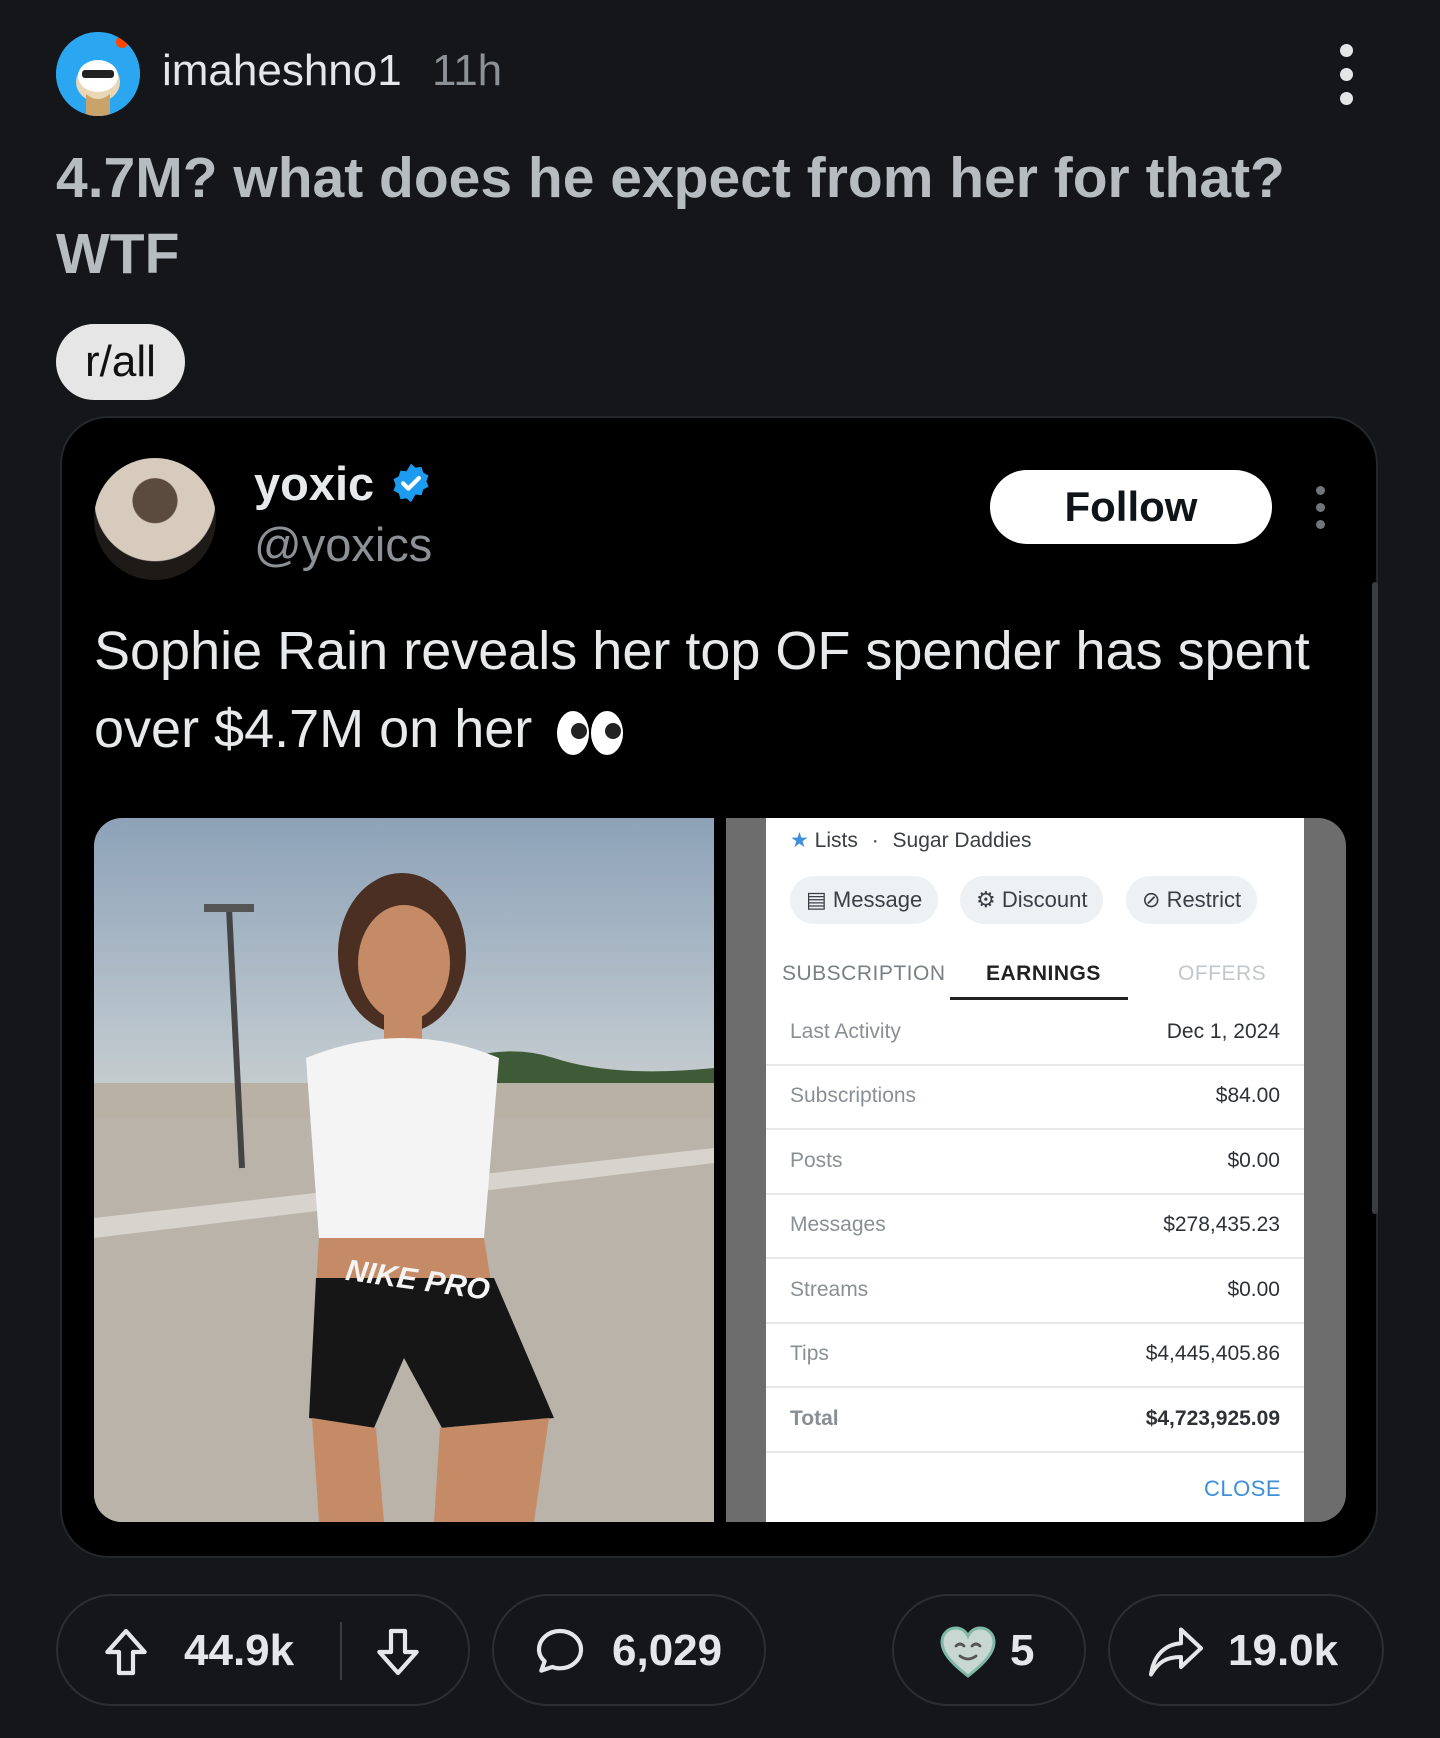 This screenshot has width=1440, height=1738. Describe the element at coordinates (1346, 76) in the screenshot. I see `post-more-options-icon` at that location.